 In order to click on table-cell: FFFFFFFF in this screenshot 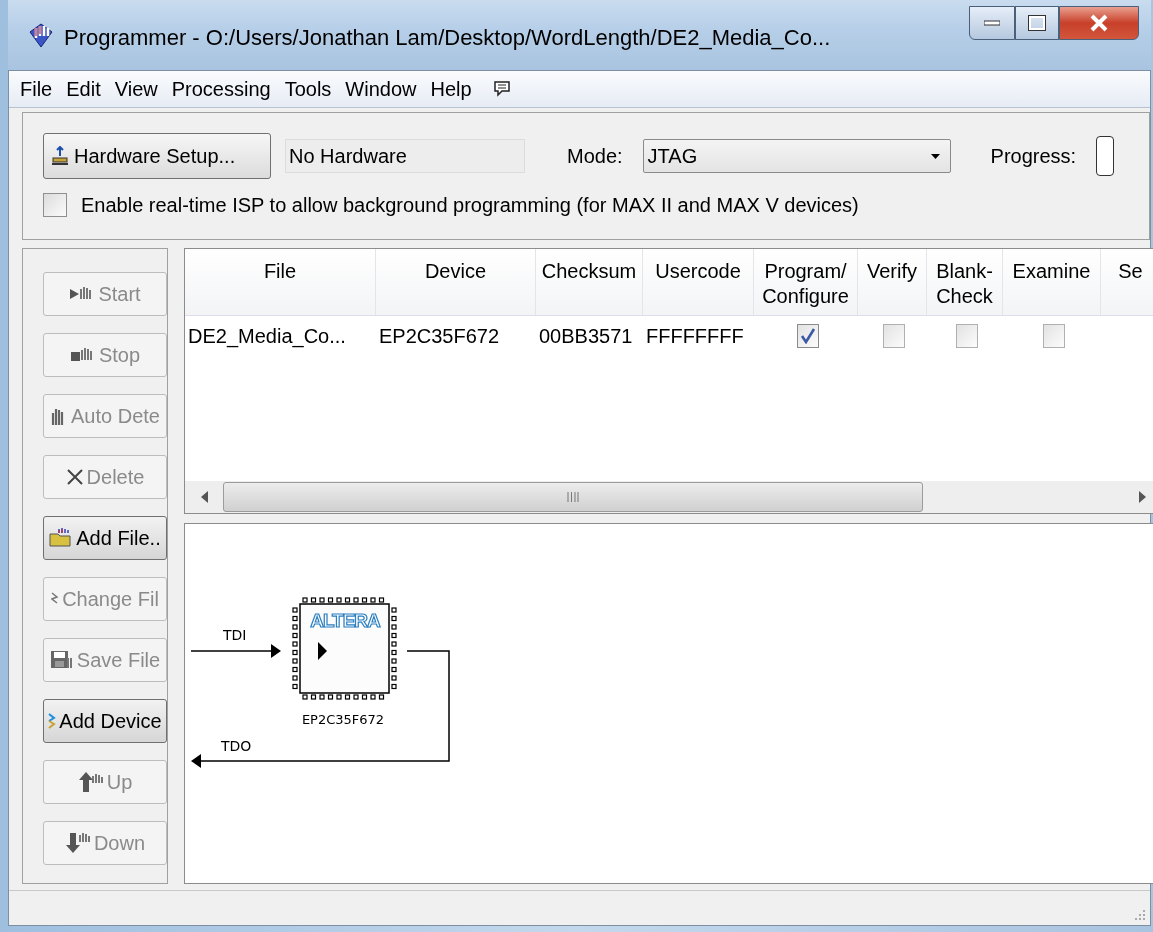, I will do `click(695, 336)`.